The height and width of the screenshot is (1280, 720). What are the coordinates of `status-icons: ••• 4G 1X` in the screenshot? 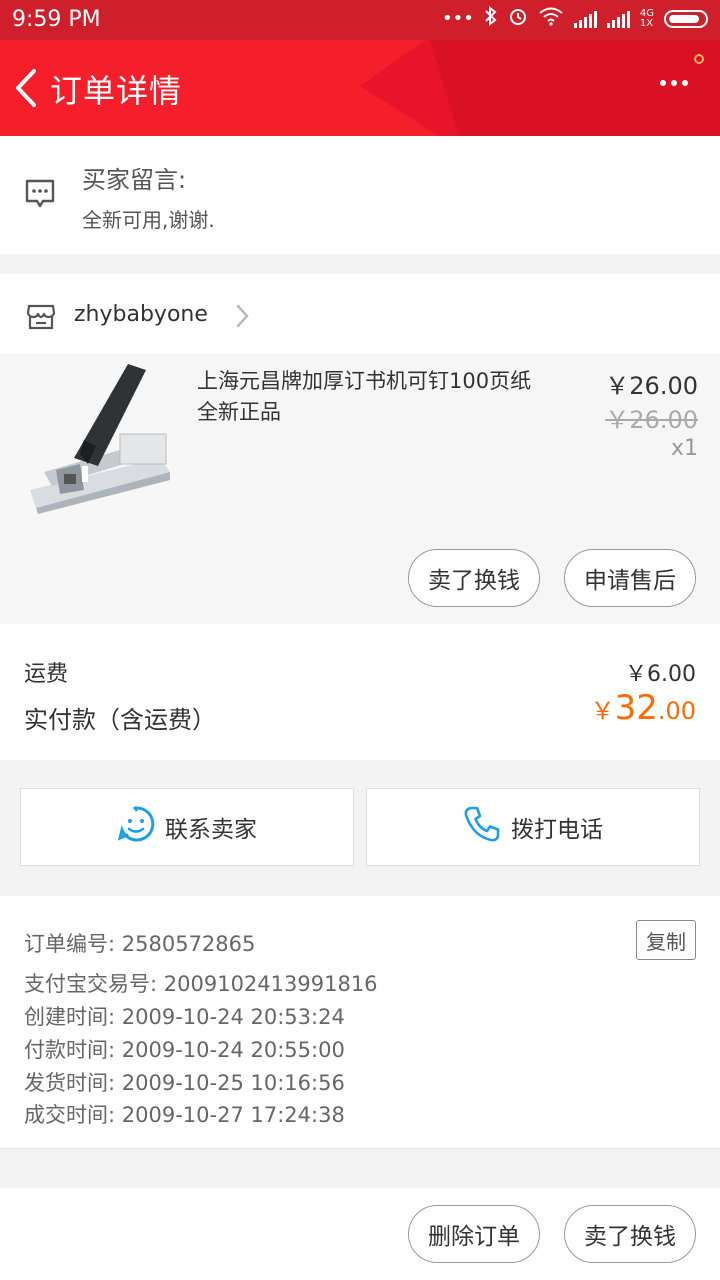 It's located at (575, 18).